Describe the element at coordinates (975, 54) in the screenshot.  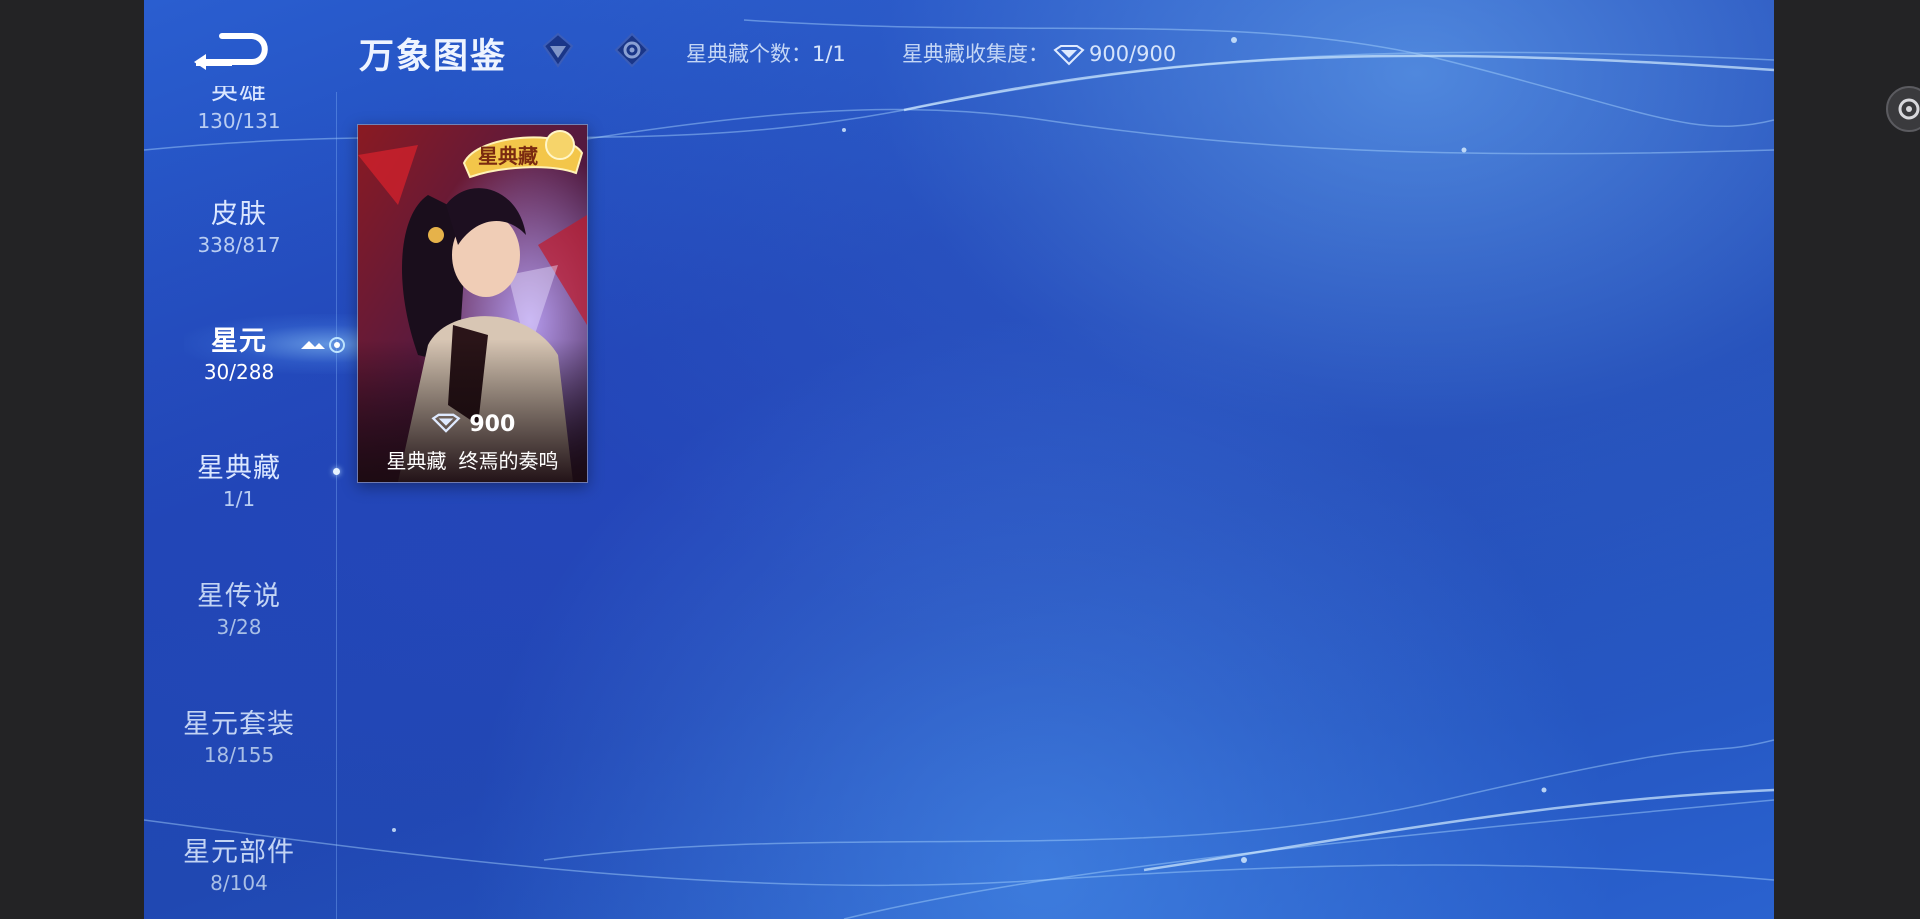
I see `stat-label: 星典藏收集度：` at that location.